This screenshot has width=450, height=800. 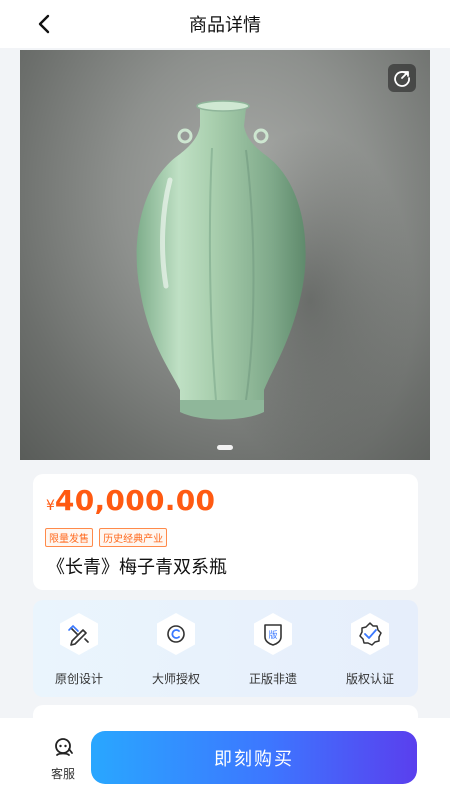 I want to click on badge-check-icon, so click(x=370, y=634).